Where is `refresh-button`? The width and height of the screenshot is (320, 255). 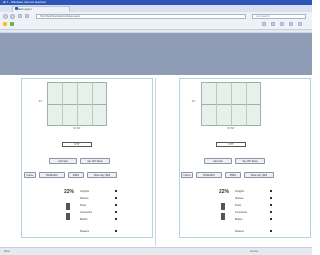
refresh-button is located at coordinates (20, 16).